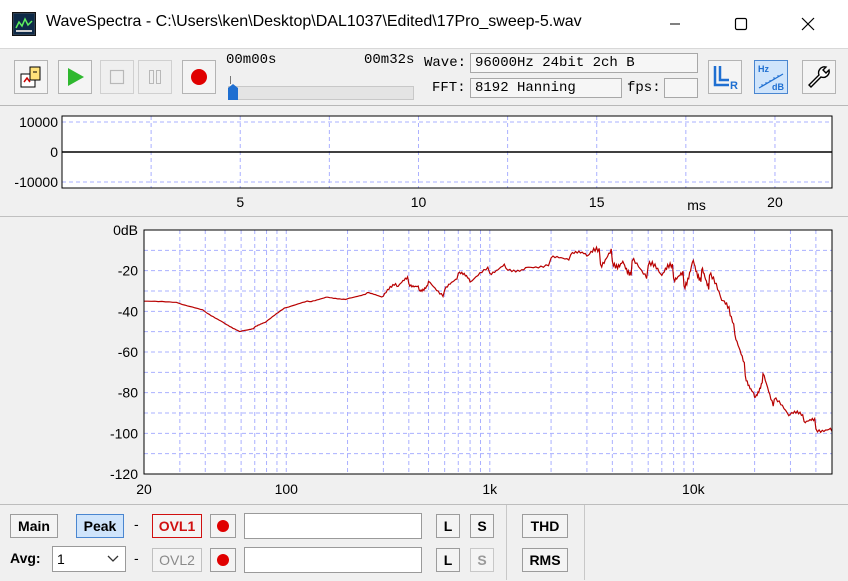 The width and height of the screenshot is (848, 581). I want to click on avg-select: 1, so click(89, 559).